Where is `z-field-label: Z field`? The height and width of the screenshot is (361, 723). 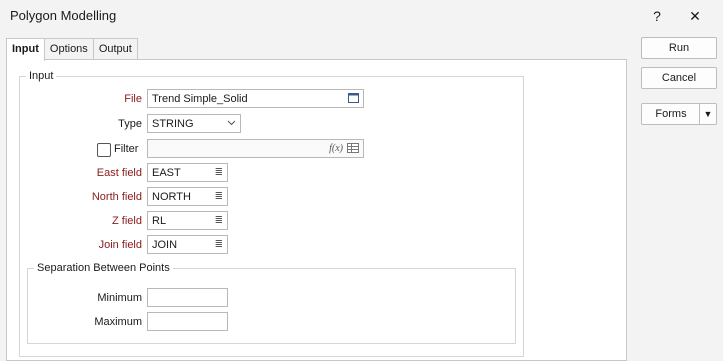
z-field-label: Z field is located at coordinates (127, 221).